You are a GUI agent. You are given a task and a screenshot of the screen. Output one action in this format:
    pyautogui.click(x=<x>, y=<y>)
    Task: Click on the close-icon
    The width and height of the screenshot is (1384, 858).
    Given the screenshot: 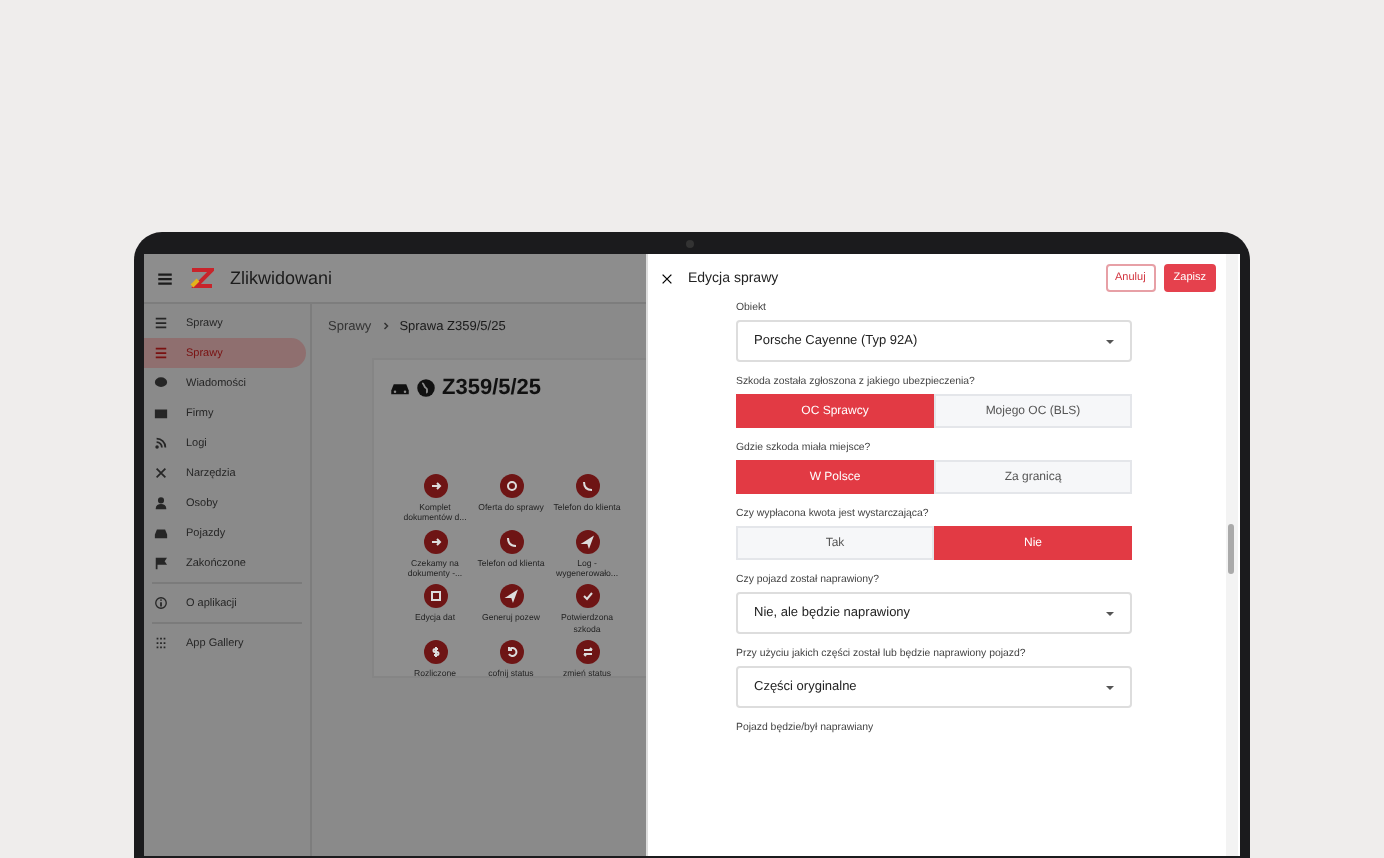 What is the action you would take?
    pyautogui.click(x=667, y=278)
    